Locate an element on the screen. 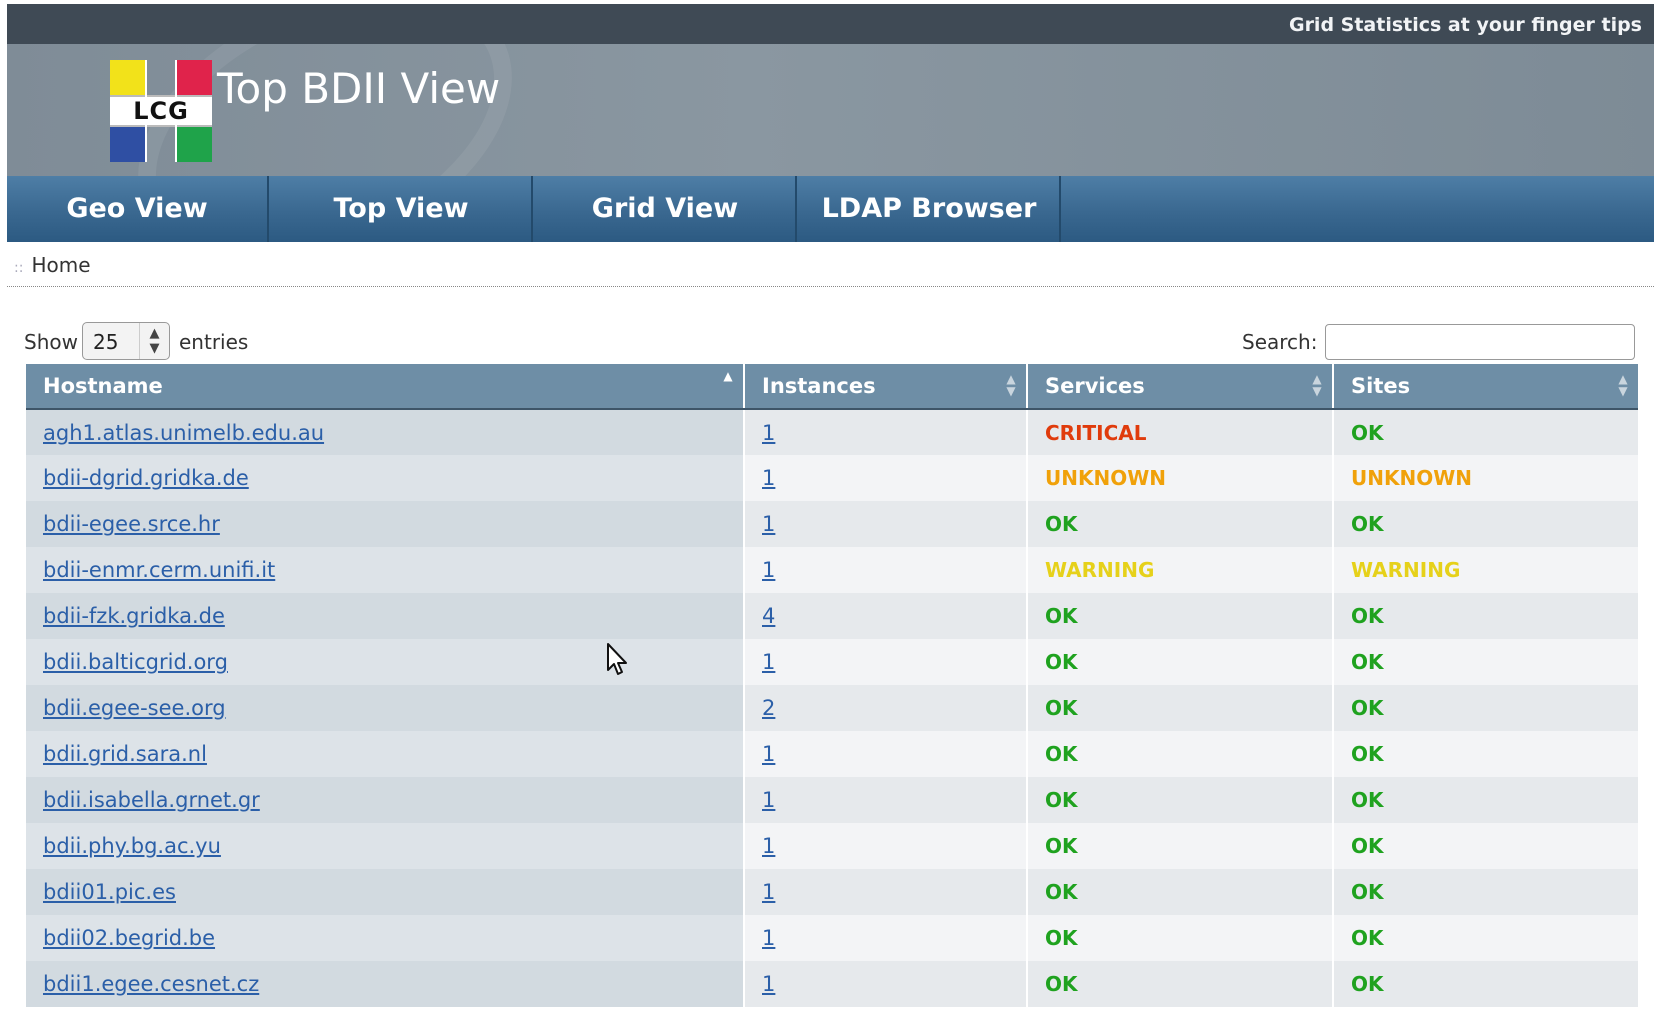 This screenshot has width=1654, height=1031. table-row: bdii.isabella.grnet.gr 1 OK OK is located at coordinates (832, 800).